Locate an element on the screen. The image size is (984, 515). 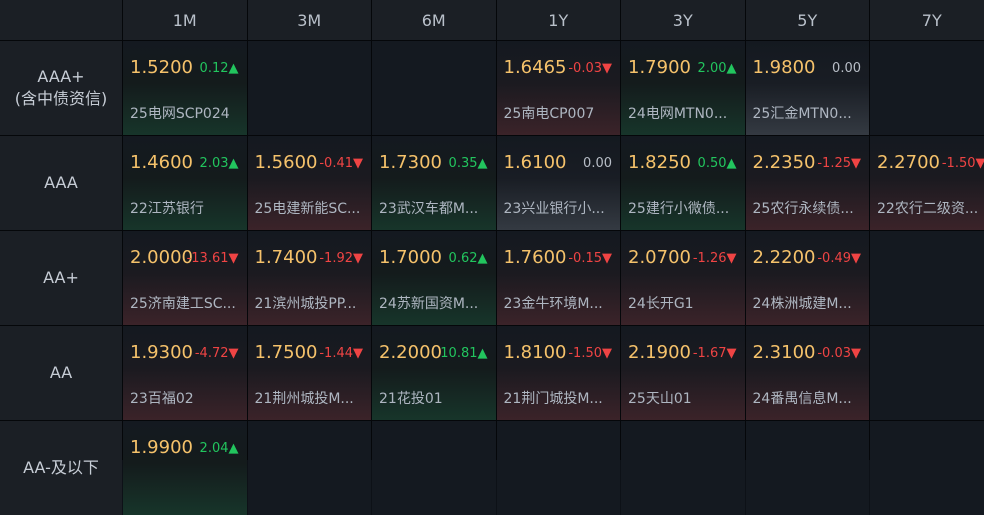
change-value: -1.26▼ is located at coordinates (715, 258).